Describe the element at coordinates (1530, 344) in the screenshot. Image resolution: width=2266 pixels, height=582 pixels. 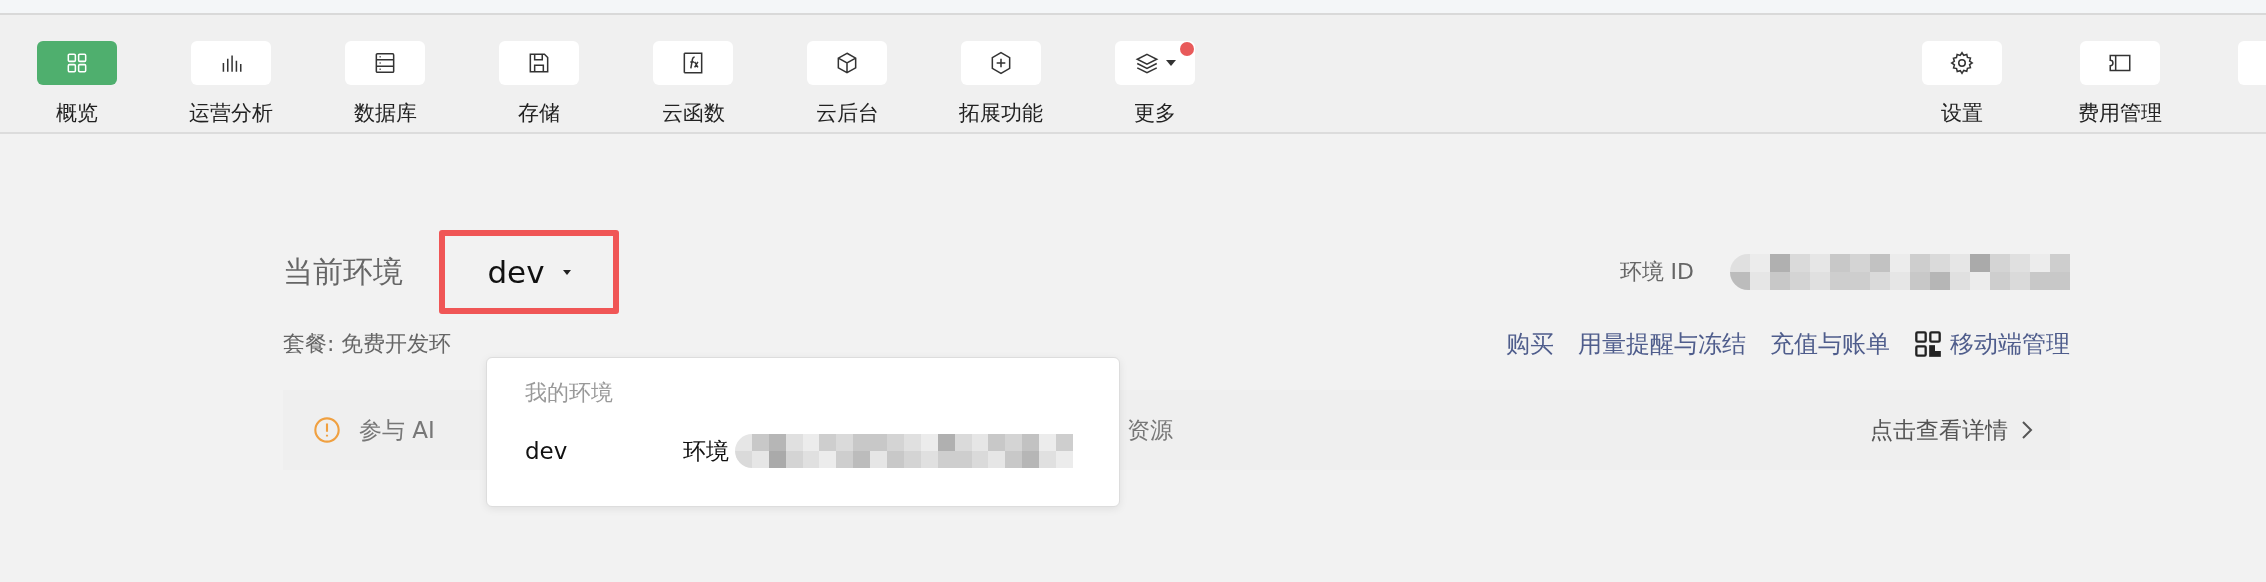
I see `link: 购买` at that location.